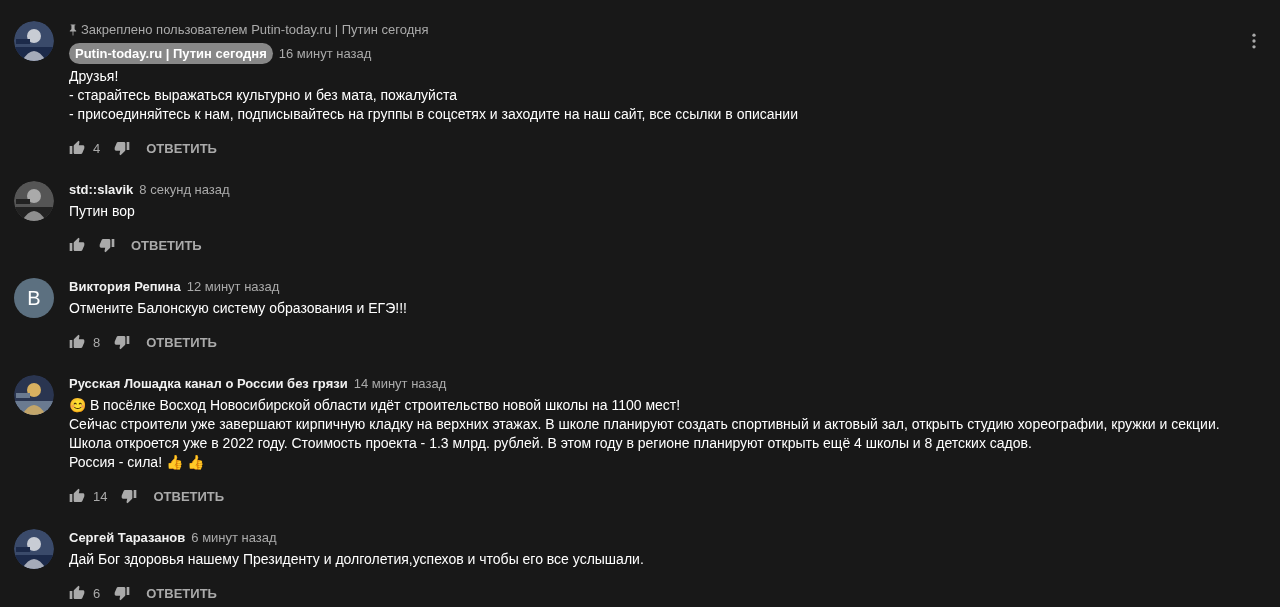  What do you see at coordinates (644, 434) in the screenshot?
I see `comment-text: 😊 В посёлке Восход Новосибирской области идёт строительство новой школы на 1100 мест! Сейчас строители уже завершают кирпичную кладку на верхних этажах. В школе планируют создать спортивный и актовый зал, открыть студию хореографии, кружки и секции. Школа откроется уже в 2022 году. Стоимость проекта - 1.3 млрд. рублей. В этом году в регионе планируют открыть ещё 4 школы и 8 детских садов. Россия - сила! 👍 👍` at bounding box center [644, 434].